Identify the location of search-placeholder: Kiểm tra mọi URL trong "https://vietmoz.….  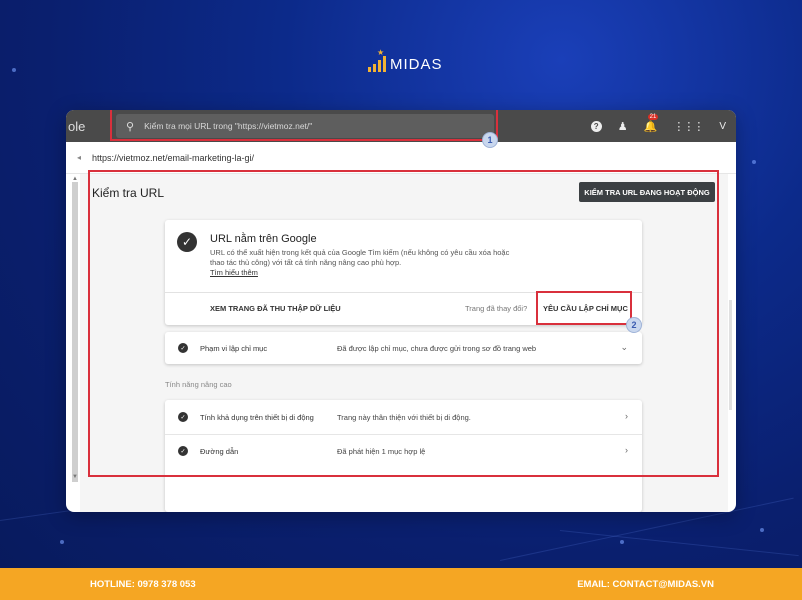
(228, 126).